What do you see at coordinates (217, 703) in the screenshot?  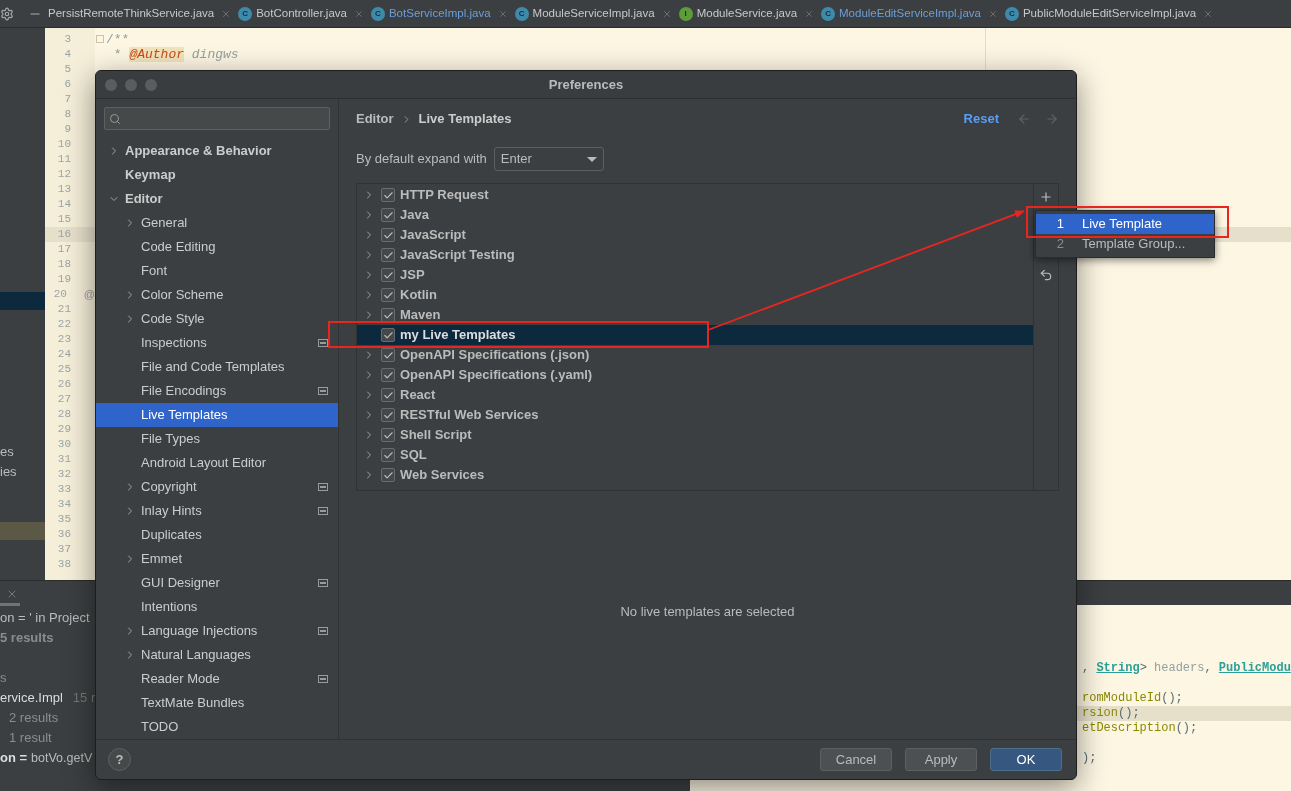 I see `settings-tree-item: TextMate Bundles` at bounding box center [217, 703].